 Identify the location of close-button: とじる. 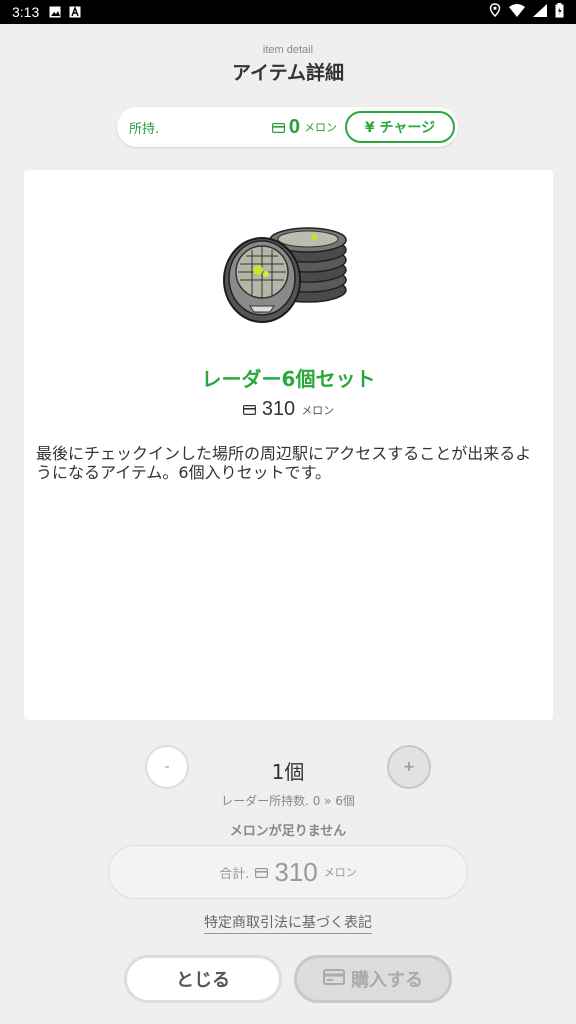
(203, 979).